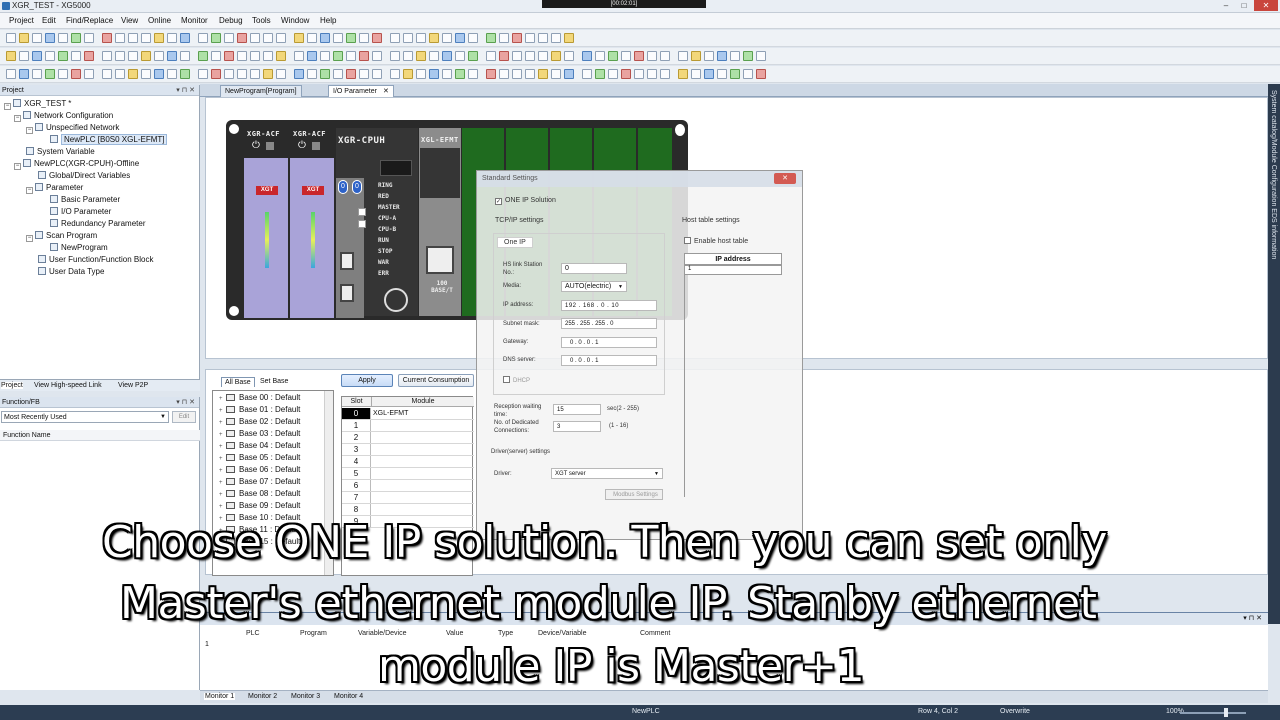 This screenshot has width=1280, height=720. What do you see at coordinates (594, 286) in the screenshot?
I see `media-select: AUTO(electric) ▼` at bounding box center [594, 286].